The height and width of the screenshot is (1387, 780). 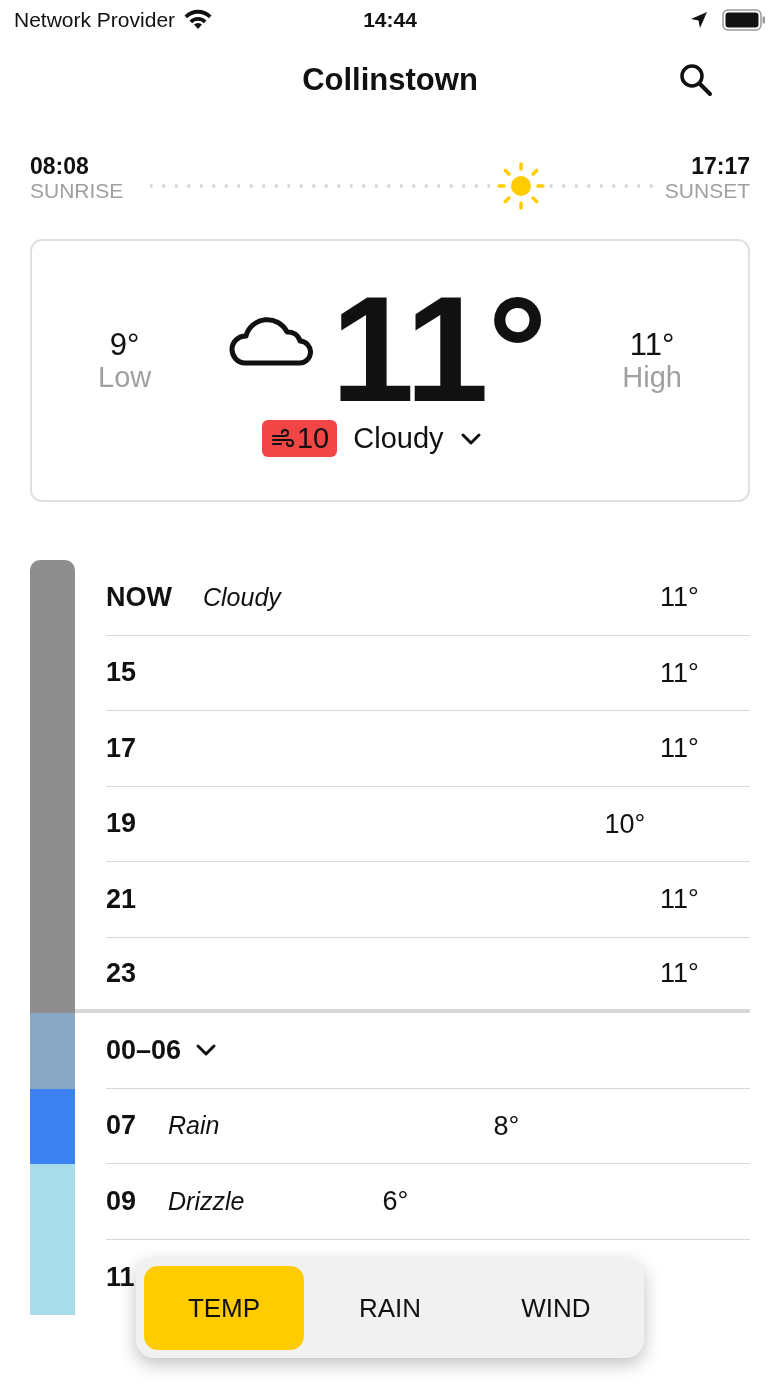 I want to click on sunset-label: SUNSET, so click(x=707, y=190).